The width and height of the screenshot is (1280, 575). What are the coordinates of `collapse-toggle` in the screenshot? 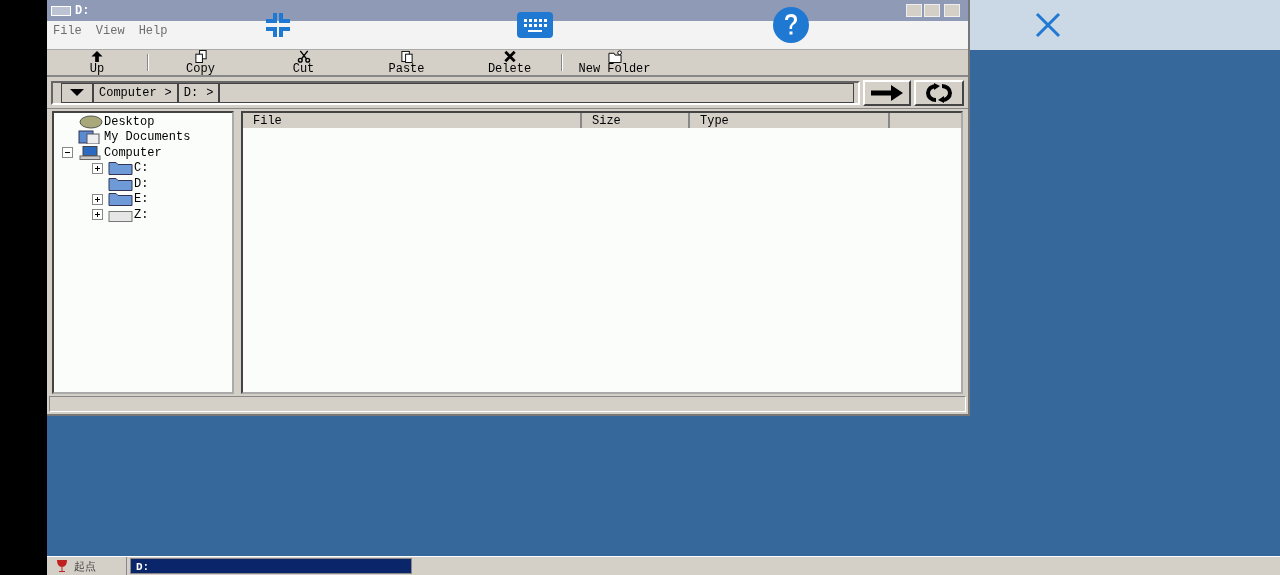 It's located at (67, 153).